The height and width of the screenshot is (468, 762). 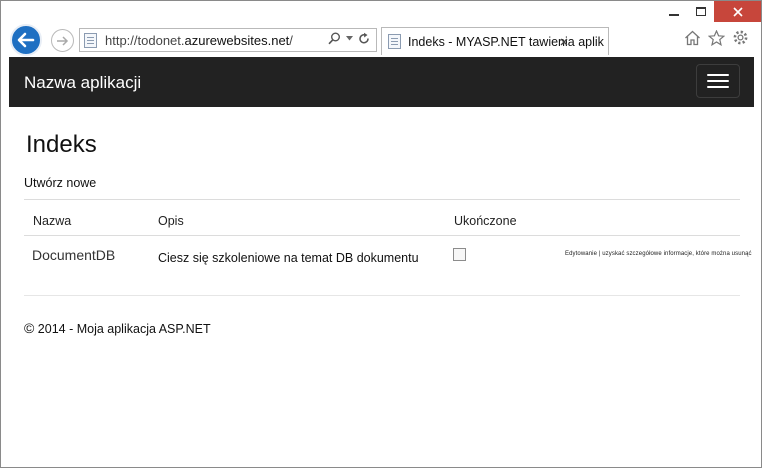 What do you see at coordinates (74, 255) in the screenshot?
I see `table-cell-name: DocumentDB` at bounding box center [74, 255].